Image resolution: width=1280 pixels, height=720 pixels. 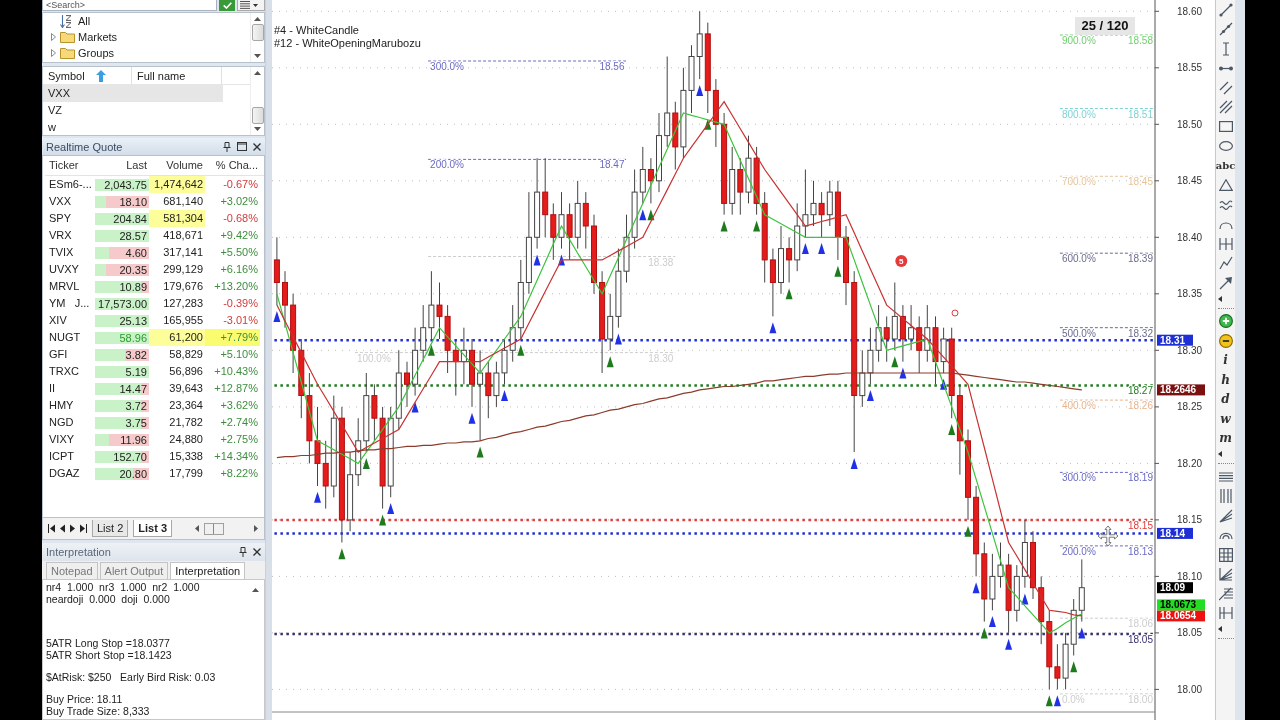 I want to click on next-icon, so click(x=72, y=528).